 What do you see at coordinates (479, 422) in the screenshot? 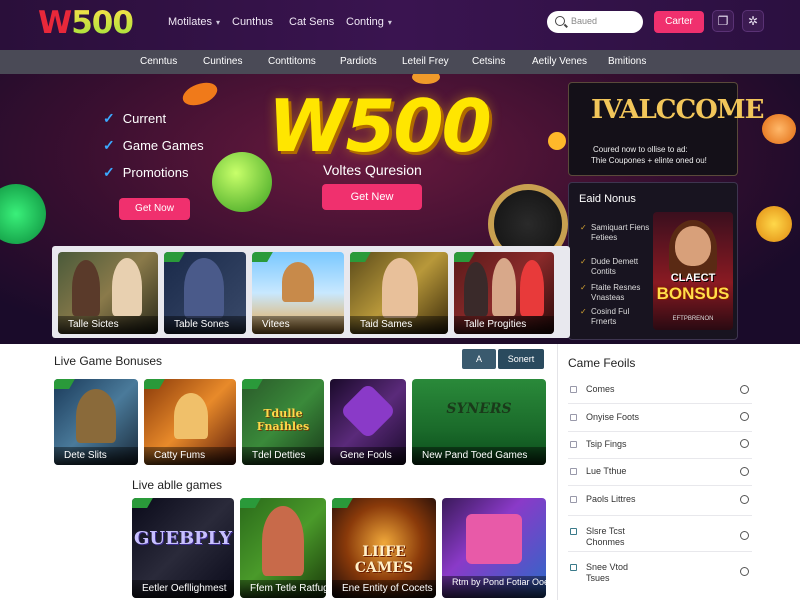
I see `game-tile: SYNERS New Pand Toed Games` at bounding box center [479, 422].